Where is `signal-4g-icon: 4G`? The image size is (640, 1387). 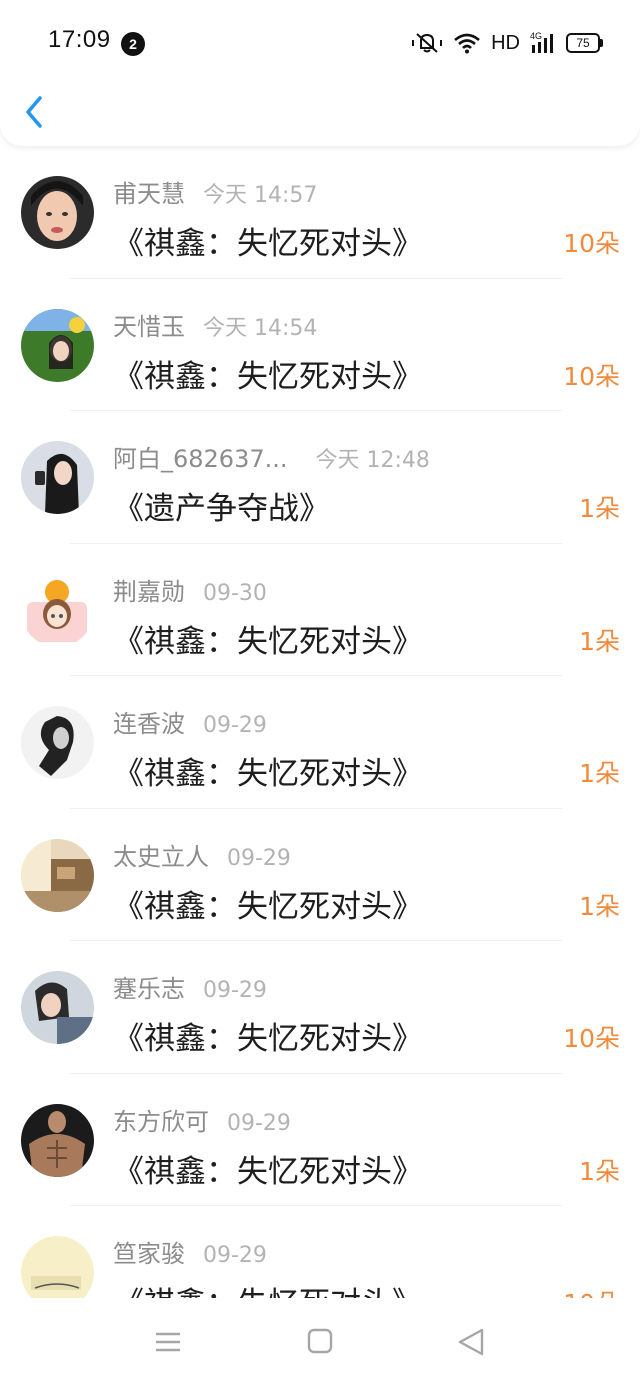 signal-4g-icon: 4G is located at coordinates (541, 42).